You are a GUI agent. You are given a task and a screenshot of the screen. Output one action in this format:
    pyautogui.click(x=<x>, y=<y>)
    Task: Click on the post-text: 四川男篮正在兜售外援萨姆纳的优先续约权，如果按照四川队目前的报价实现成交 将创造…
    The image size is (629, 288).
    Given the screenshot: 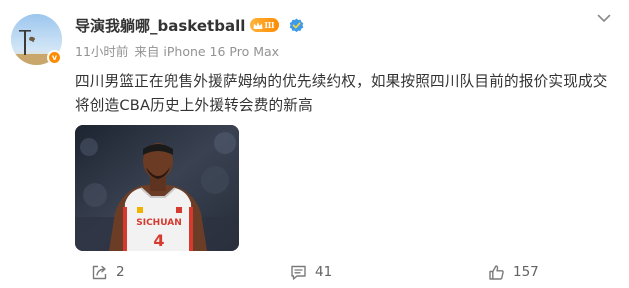 What is the action you would take?
    pyautogui.click(x=347, y=94)
    